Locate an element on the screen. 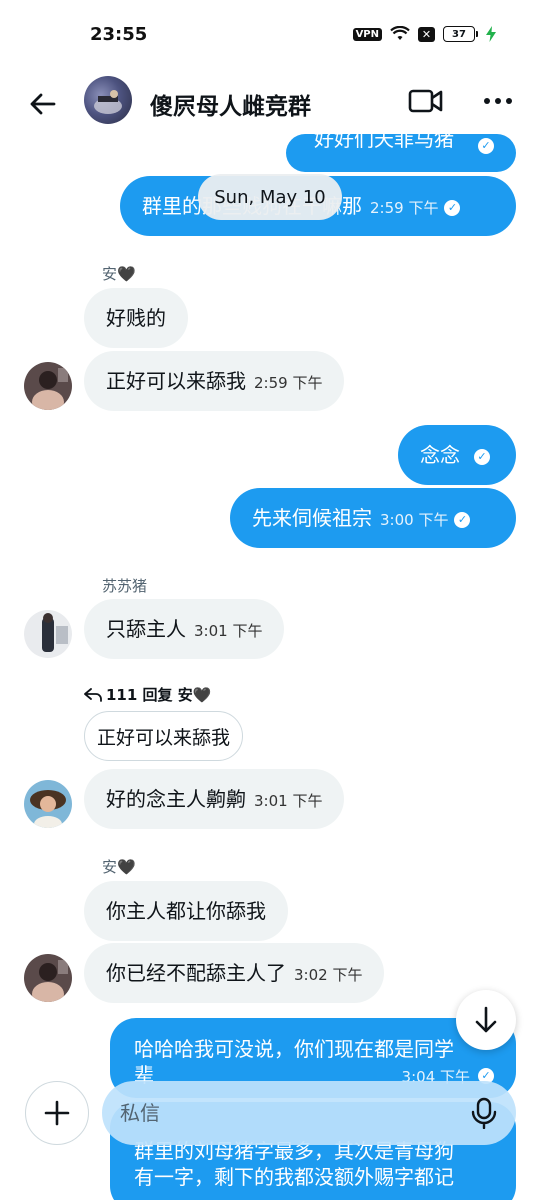 The height and width of the screenshot is (1200, 540). message-text: 好好们天菲马猪 is located at coordinates (384, 142).